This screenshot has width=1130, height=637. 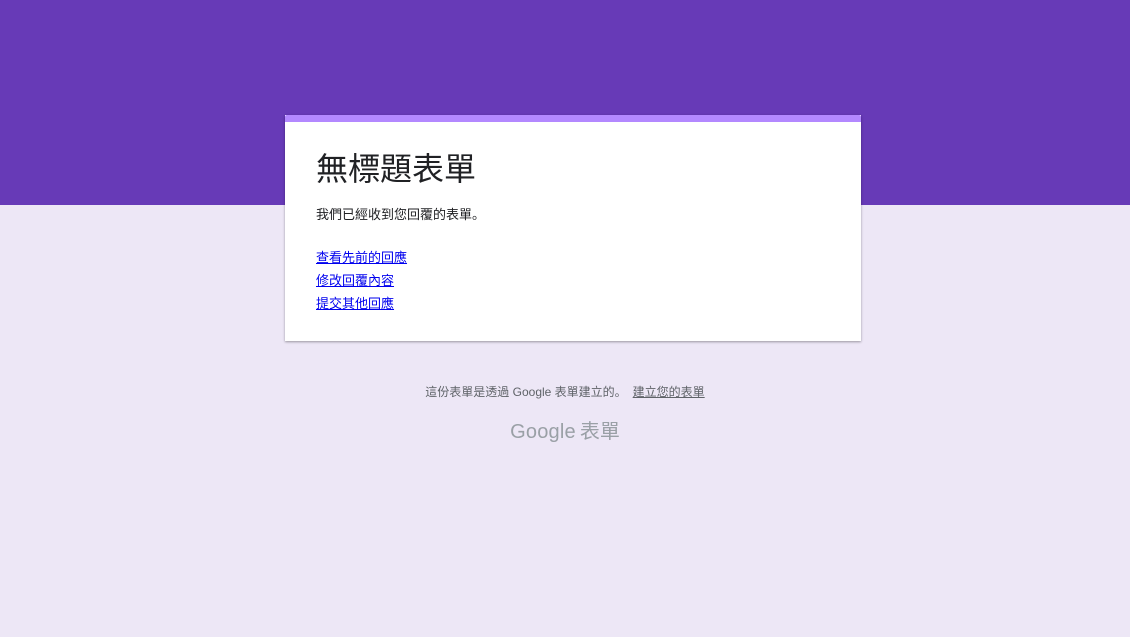 What do you see at coordinates (573, 118) in the screenshot?
I see `card-accent-bar` at bounding box center [573, 118].